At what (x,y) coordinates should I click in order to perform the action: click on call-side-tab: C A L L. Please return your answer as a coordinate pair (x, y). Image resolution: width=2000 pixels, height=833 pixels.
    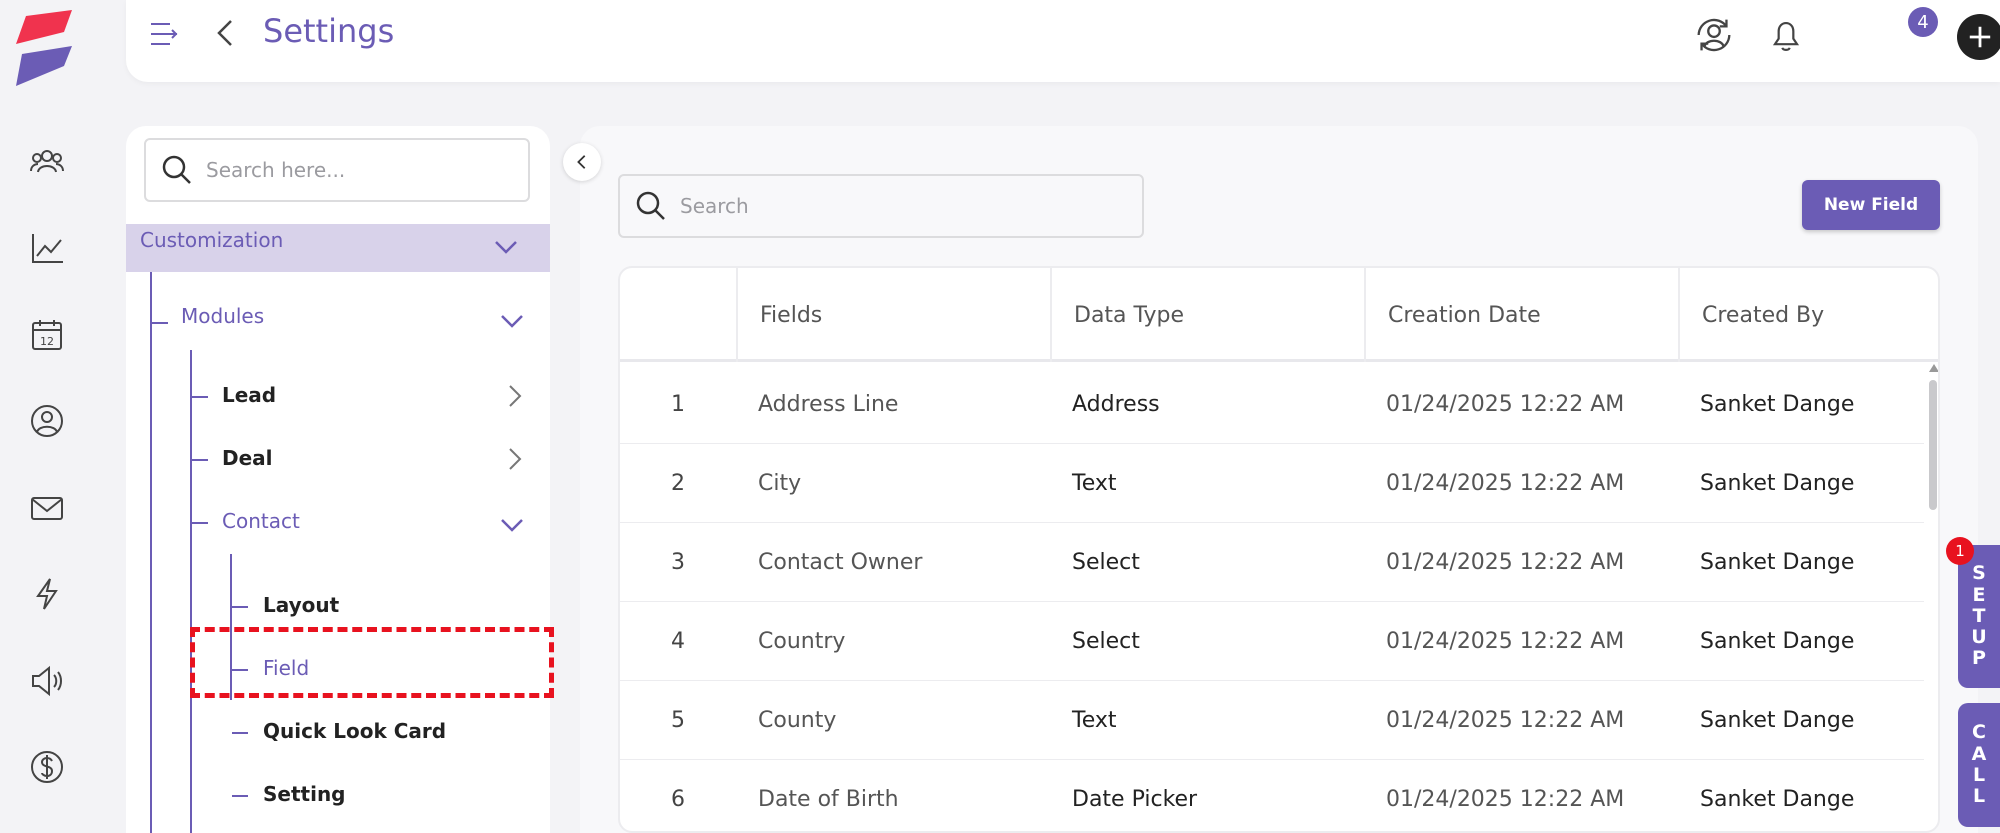
    Looking at the image, I should click on (1979, 765).